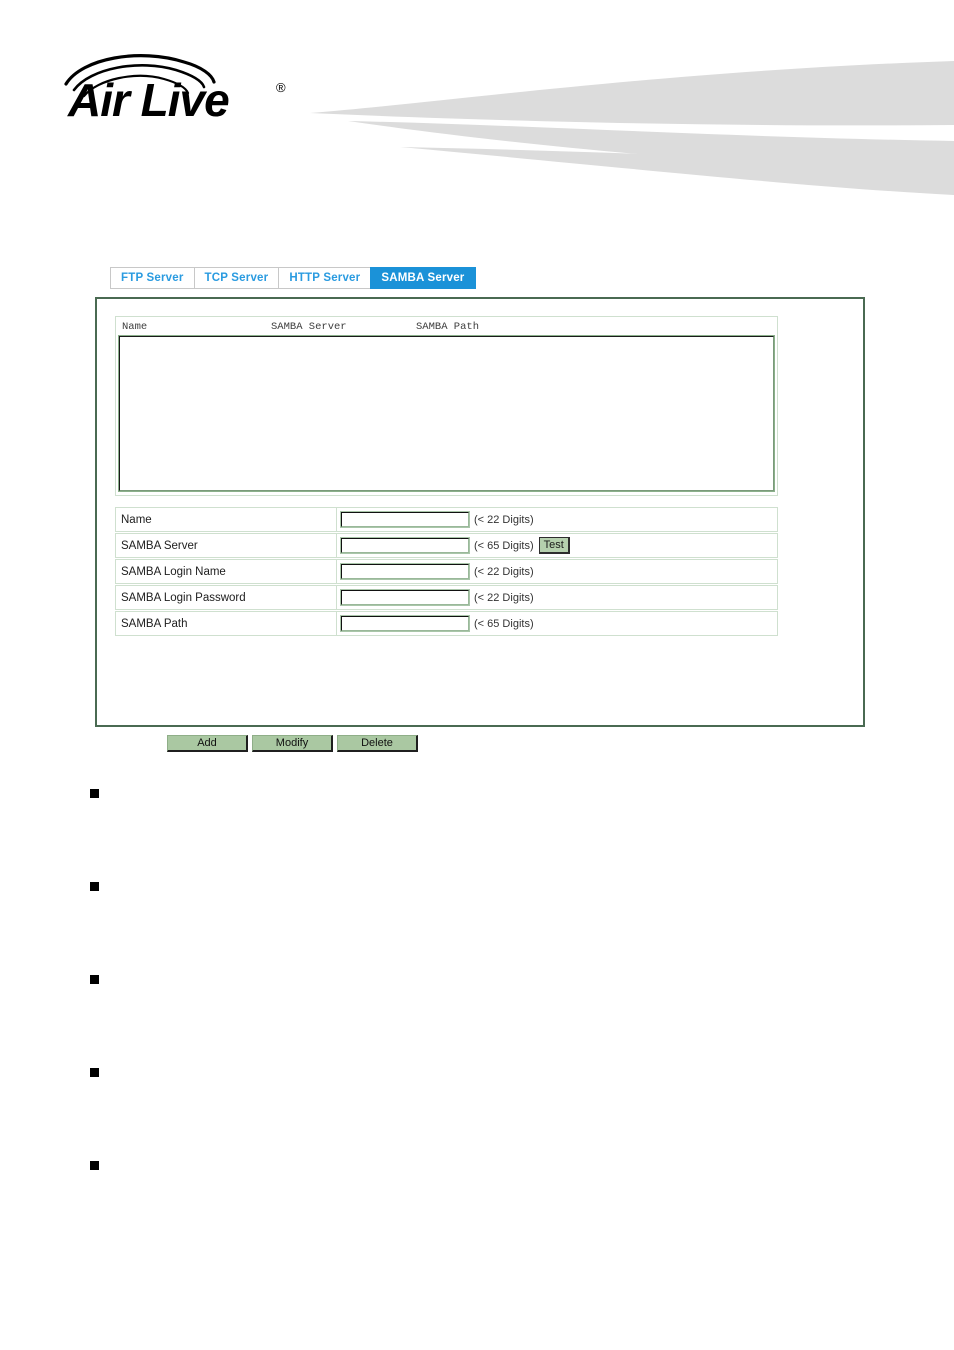 The image size is (954, 1350). I want to click on tab-ftp-server: FTP Server, so click(152, 278).